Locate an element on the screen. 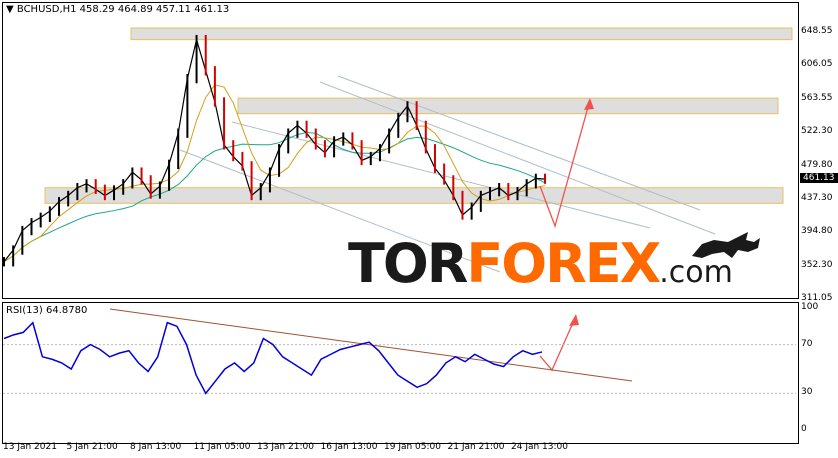  price-tick-label: 437.30 is located at coordinates (817, 198).